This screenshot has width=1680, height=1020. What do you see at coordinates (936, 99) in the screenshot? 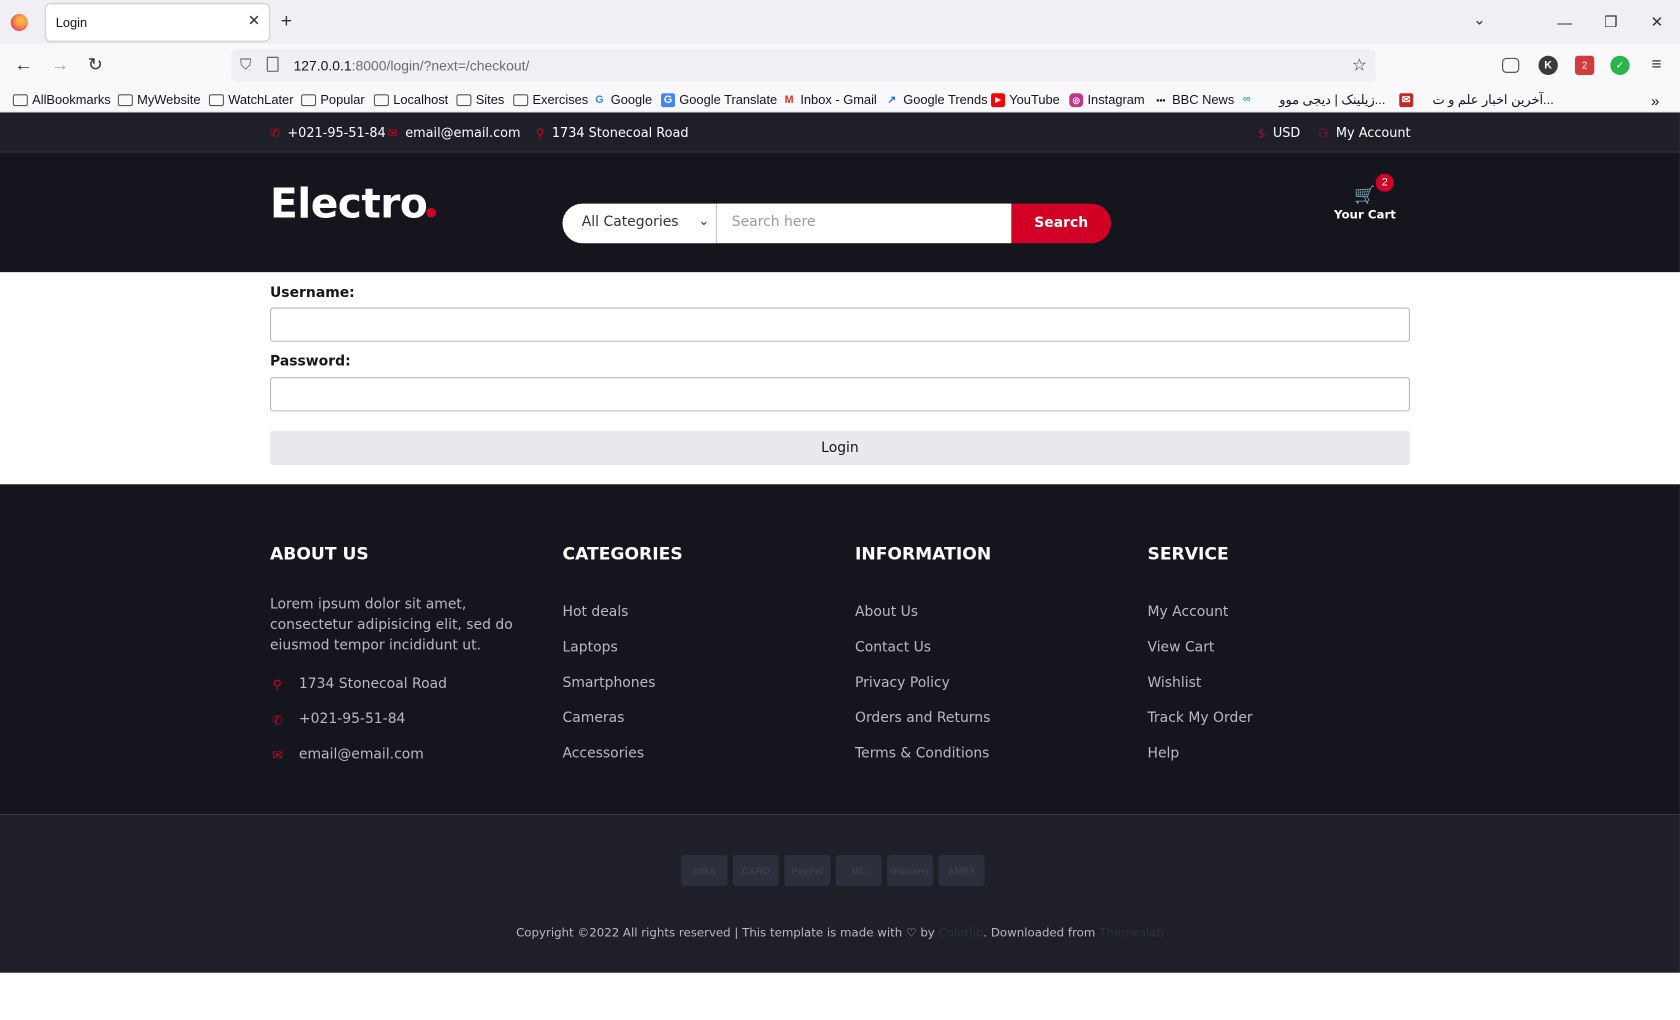
I see `bookmark-google-trends: ↗ Google Trends` at bounding box center [936, 99].